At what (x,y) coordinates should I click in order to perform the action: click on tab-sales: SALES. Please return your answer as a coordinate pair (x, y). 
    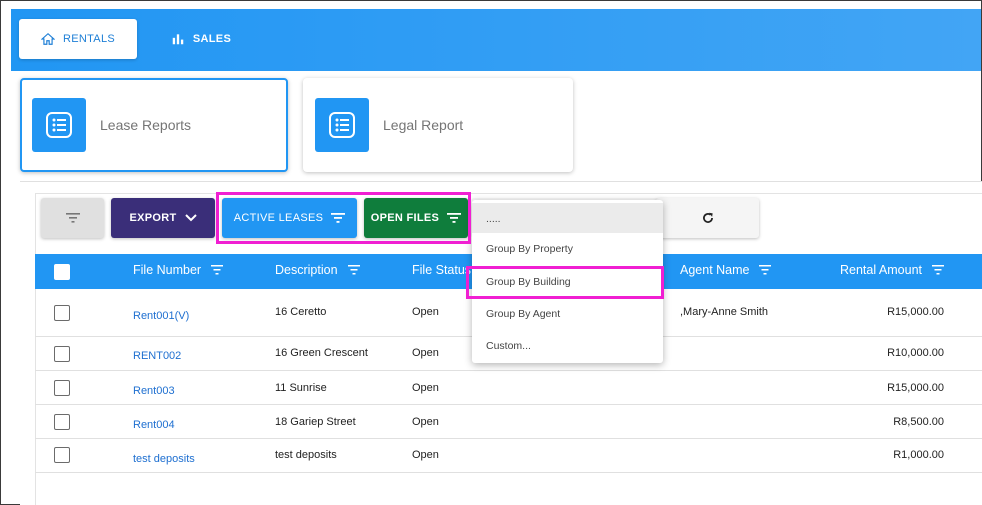
    Looking at the image, I should click on (201, 39).